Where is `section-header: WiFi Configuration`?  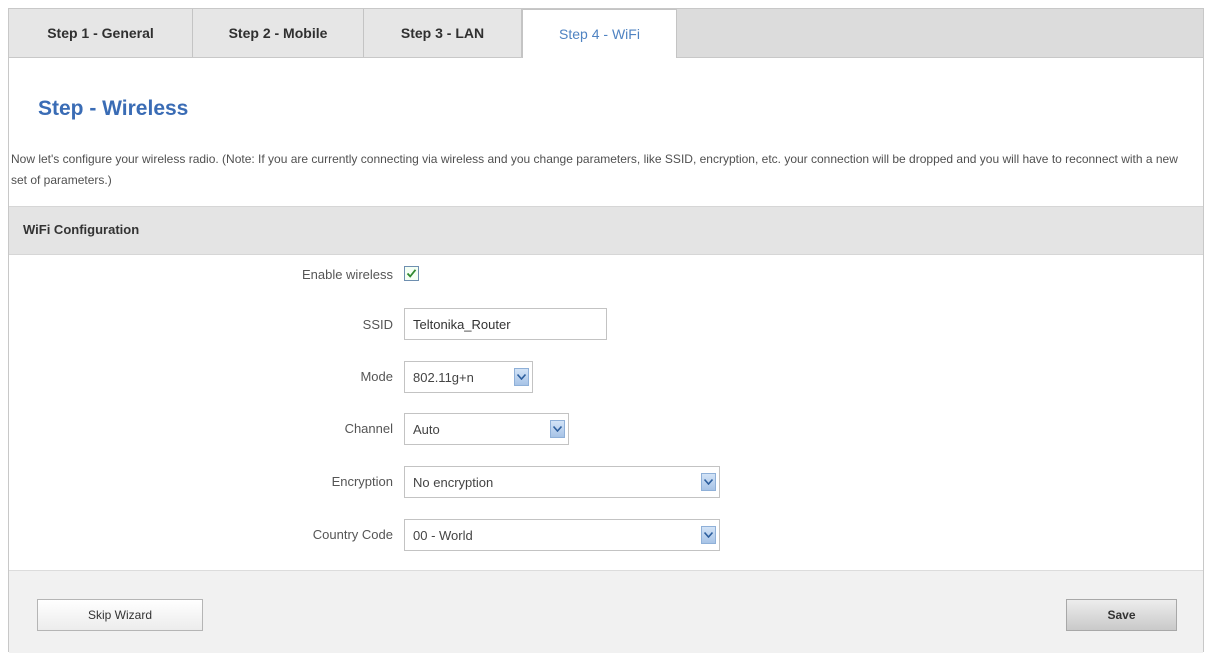
section-header: WiFi Configuration is located at coordinates (606, 230).